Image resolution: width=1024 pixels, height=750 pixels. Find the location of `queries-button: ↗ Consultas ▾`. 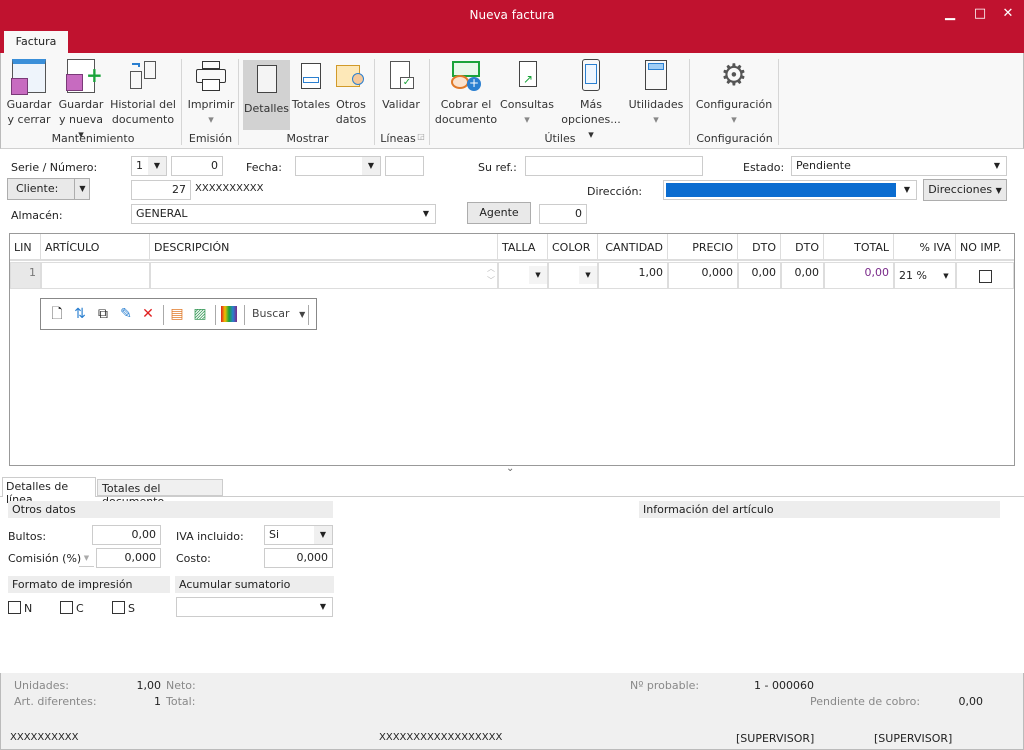

queries-button: ↗ Consultas ▾ is located at coordinates (527, 93).